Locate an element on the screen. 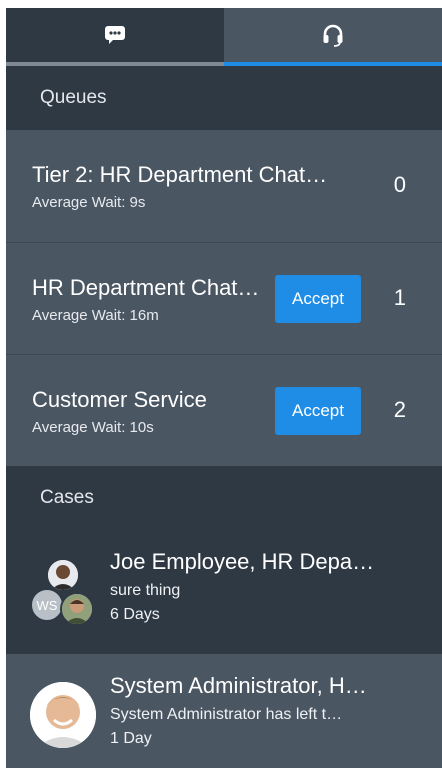  case-subtitle: sure thing is located at coordinates (145, 590).